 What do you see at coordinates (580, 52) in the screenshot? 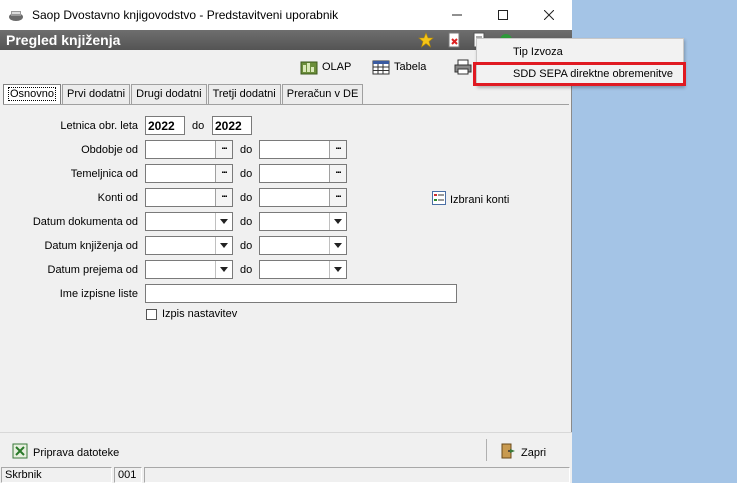
I see `menu-item-tip-izvoza: Tip Izvoza` at bounding box center [580, 52].